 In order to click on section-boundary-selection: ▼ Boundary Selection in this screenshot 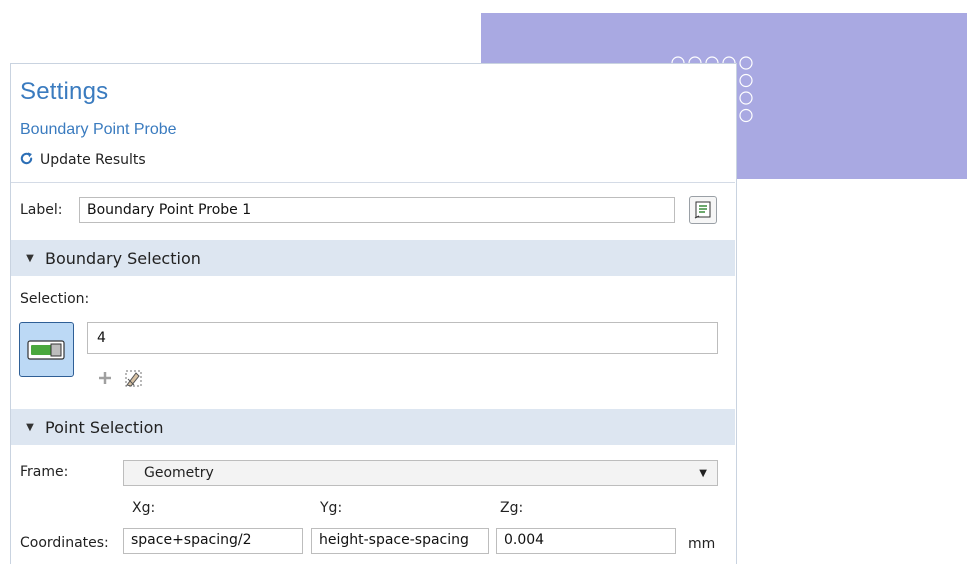, I will do `click(373, 258)`.